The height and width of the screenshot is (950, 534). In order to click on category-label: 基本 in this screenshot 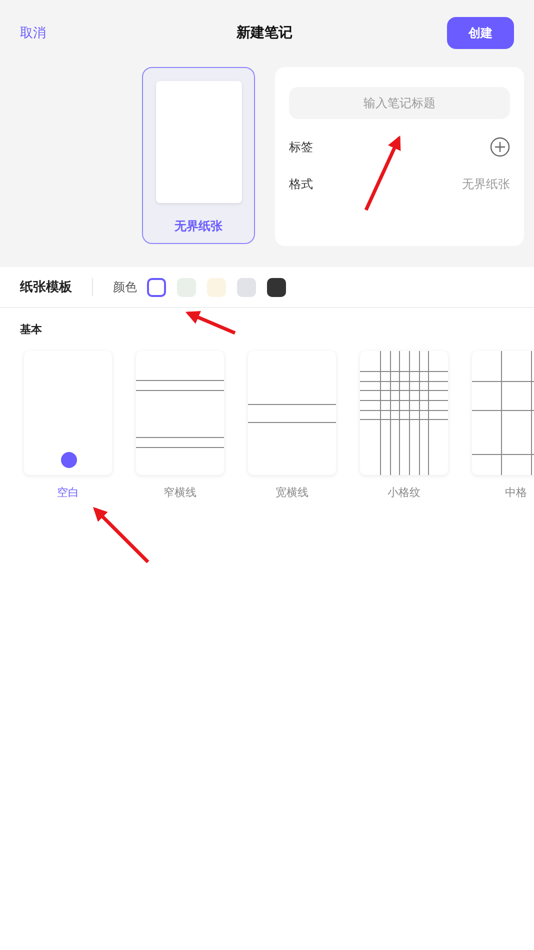, I will do `click(31, 329)`.